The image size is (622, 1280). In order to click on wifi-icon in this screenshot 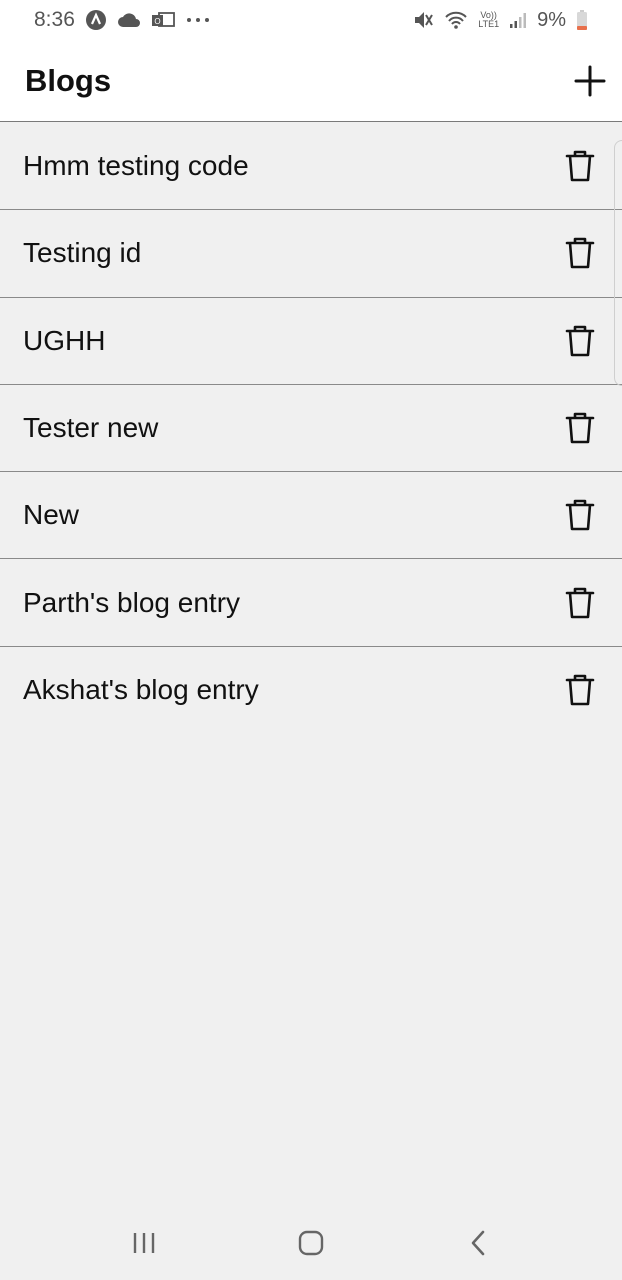, I will do `click(456, 20)`.